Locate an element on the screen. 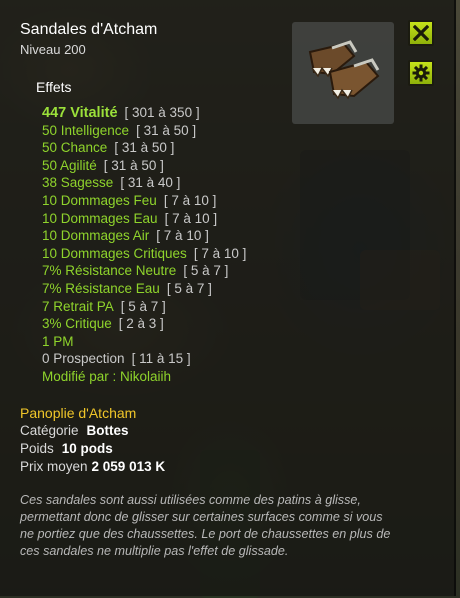 The height and width of the screenshot is (598, 460). effect-range: [ 2 à 3 ] is located at coordinates (141, 324).